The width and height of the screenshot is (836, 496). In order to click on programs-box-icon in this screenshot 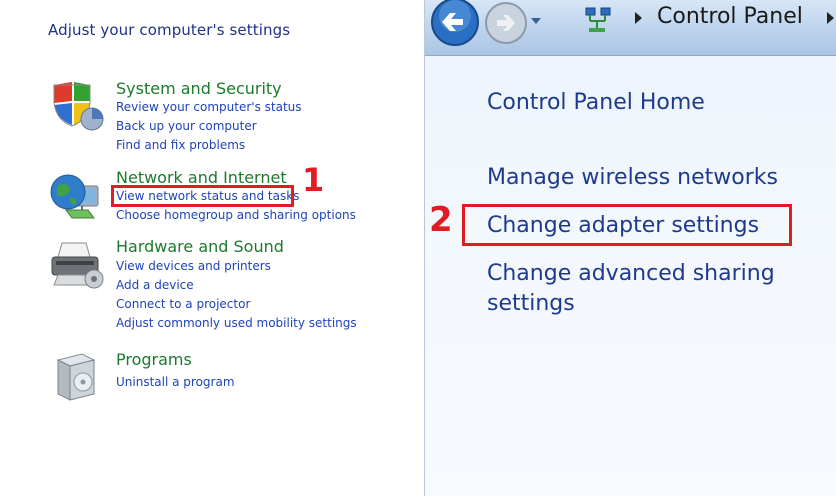, I will do `click(76, 378)`.